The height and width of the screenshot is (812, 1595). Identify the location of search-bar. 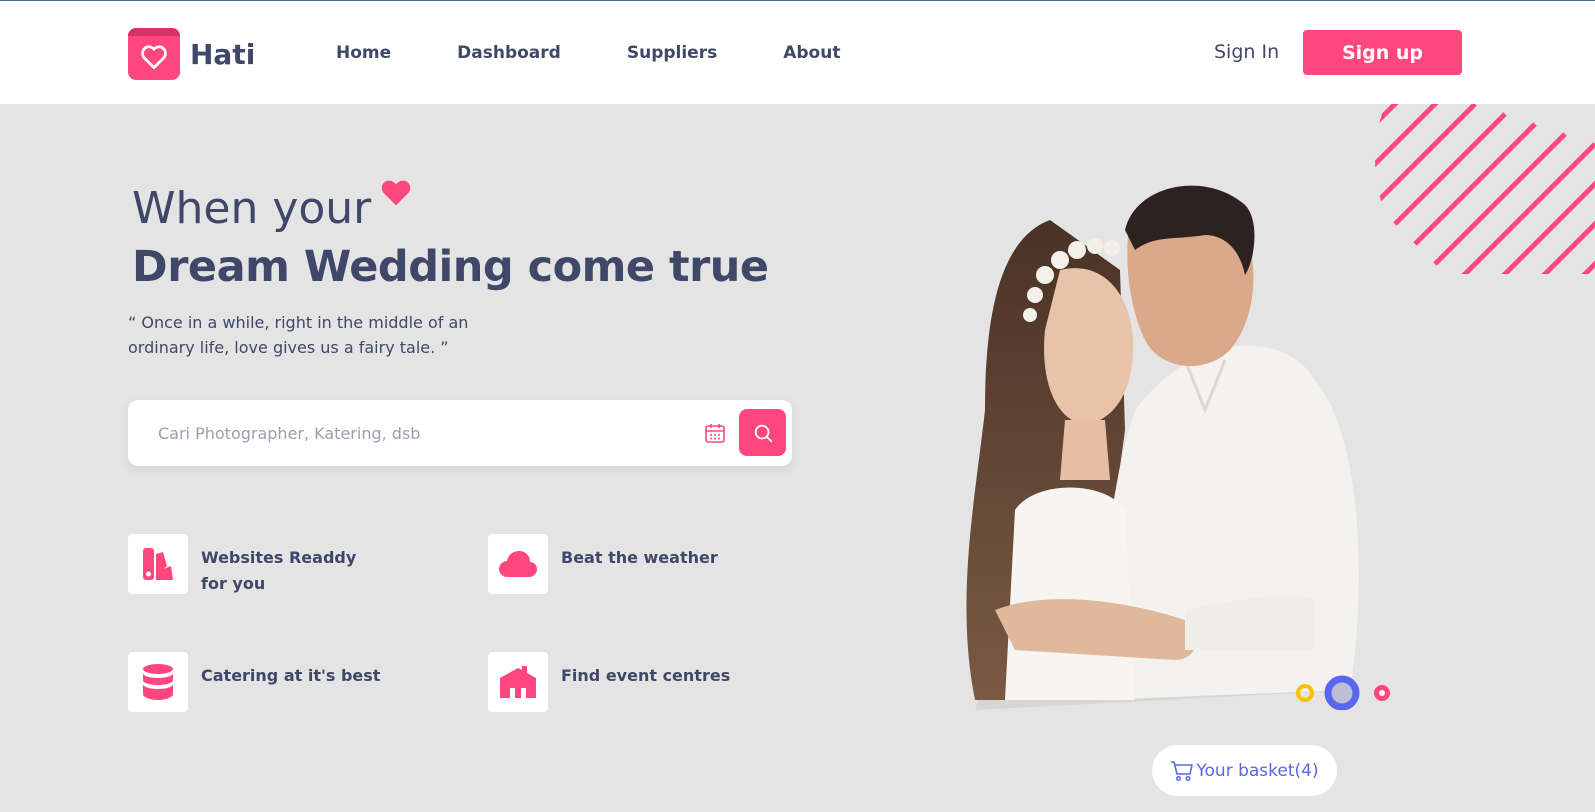
(460, 433).